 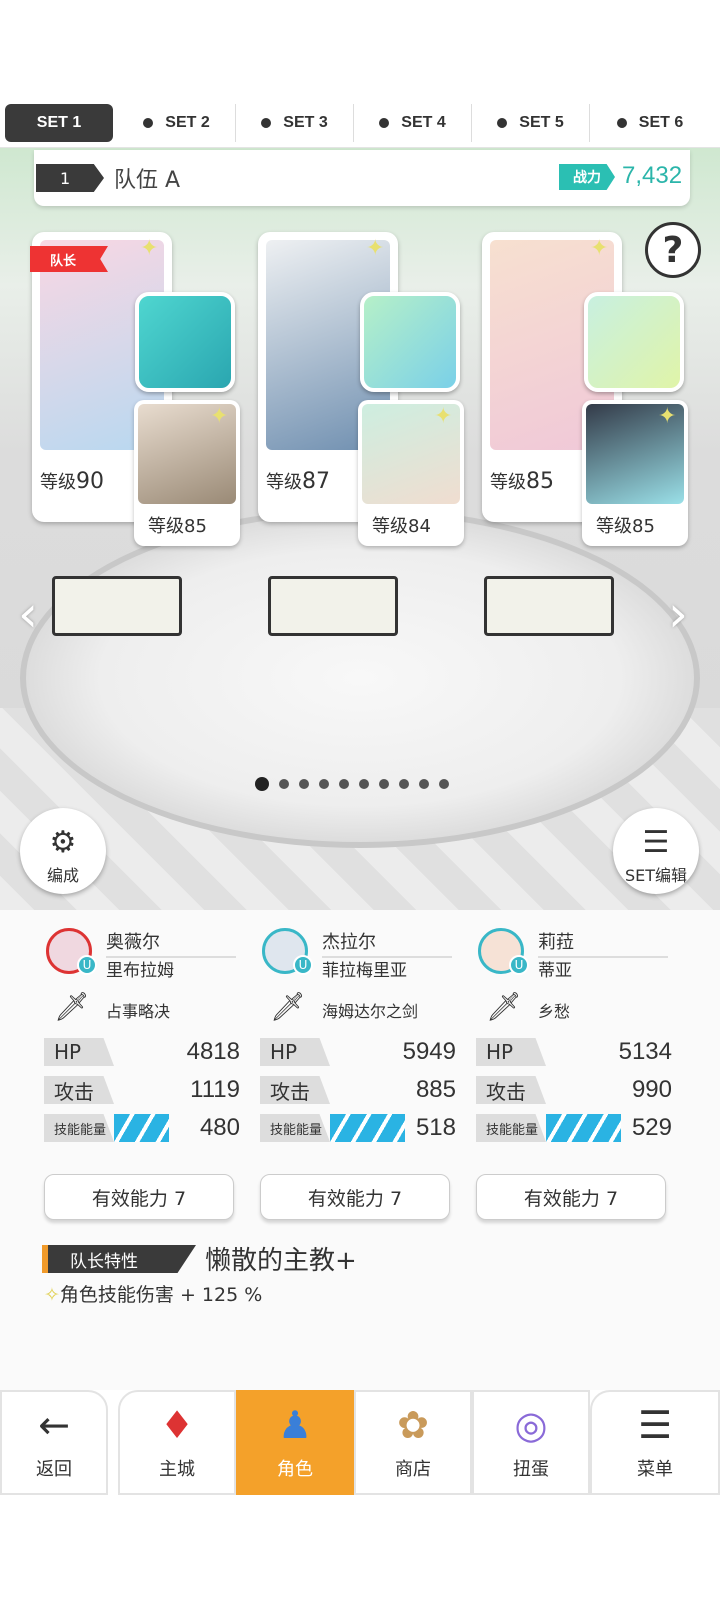 What do you see at coordinates (28, 614) in the screenshot?
I see `prev-arrow-icon: ‹` at bounding box center [28, 614].